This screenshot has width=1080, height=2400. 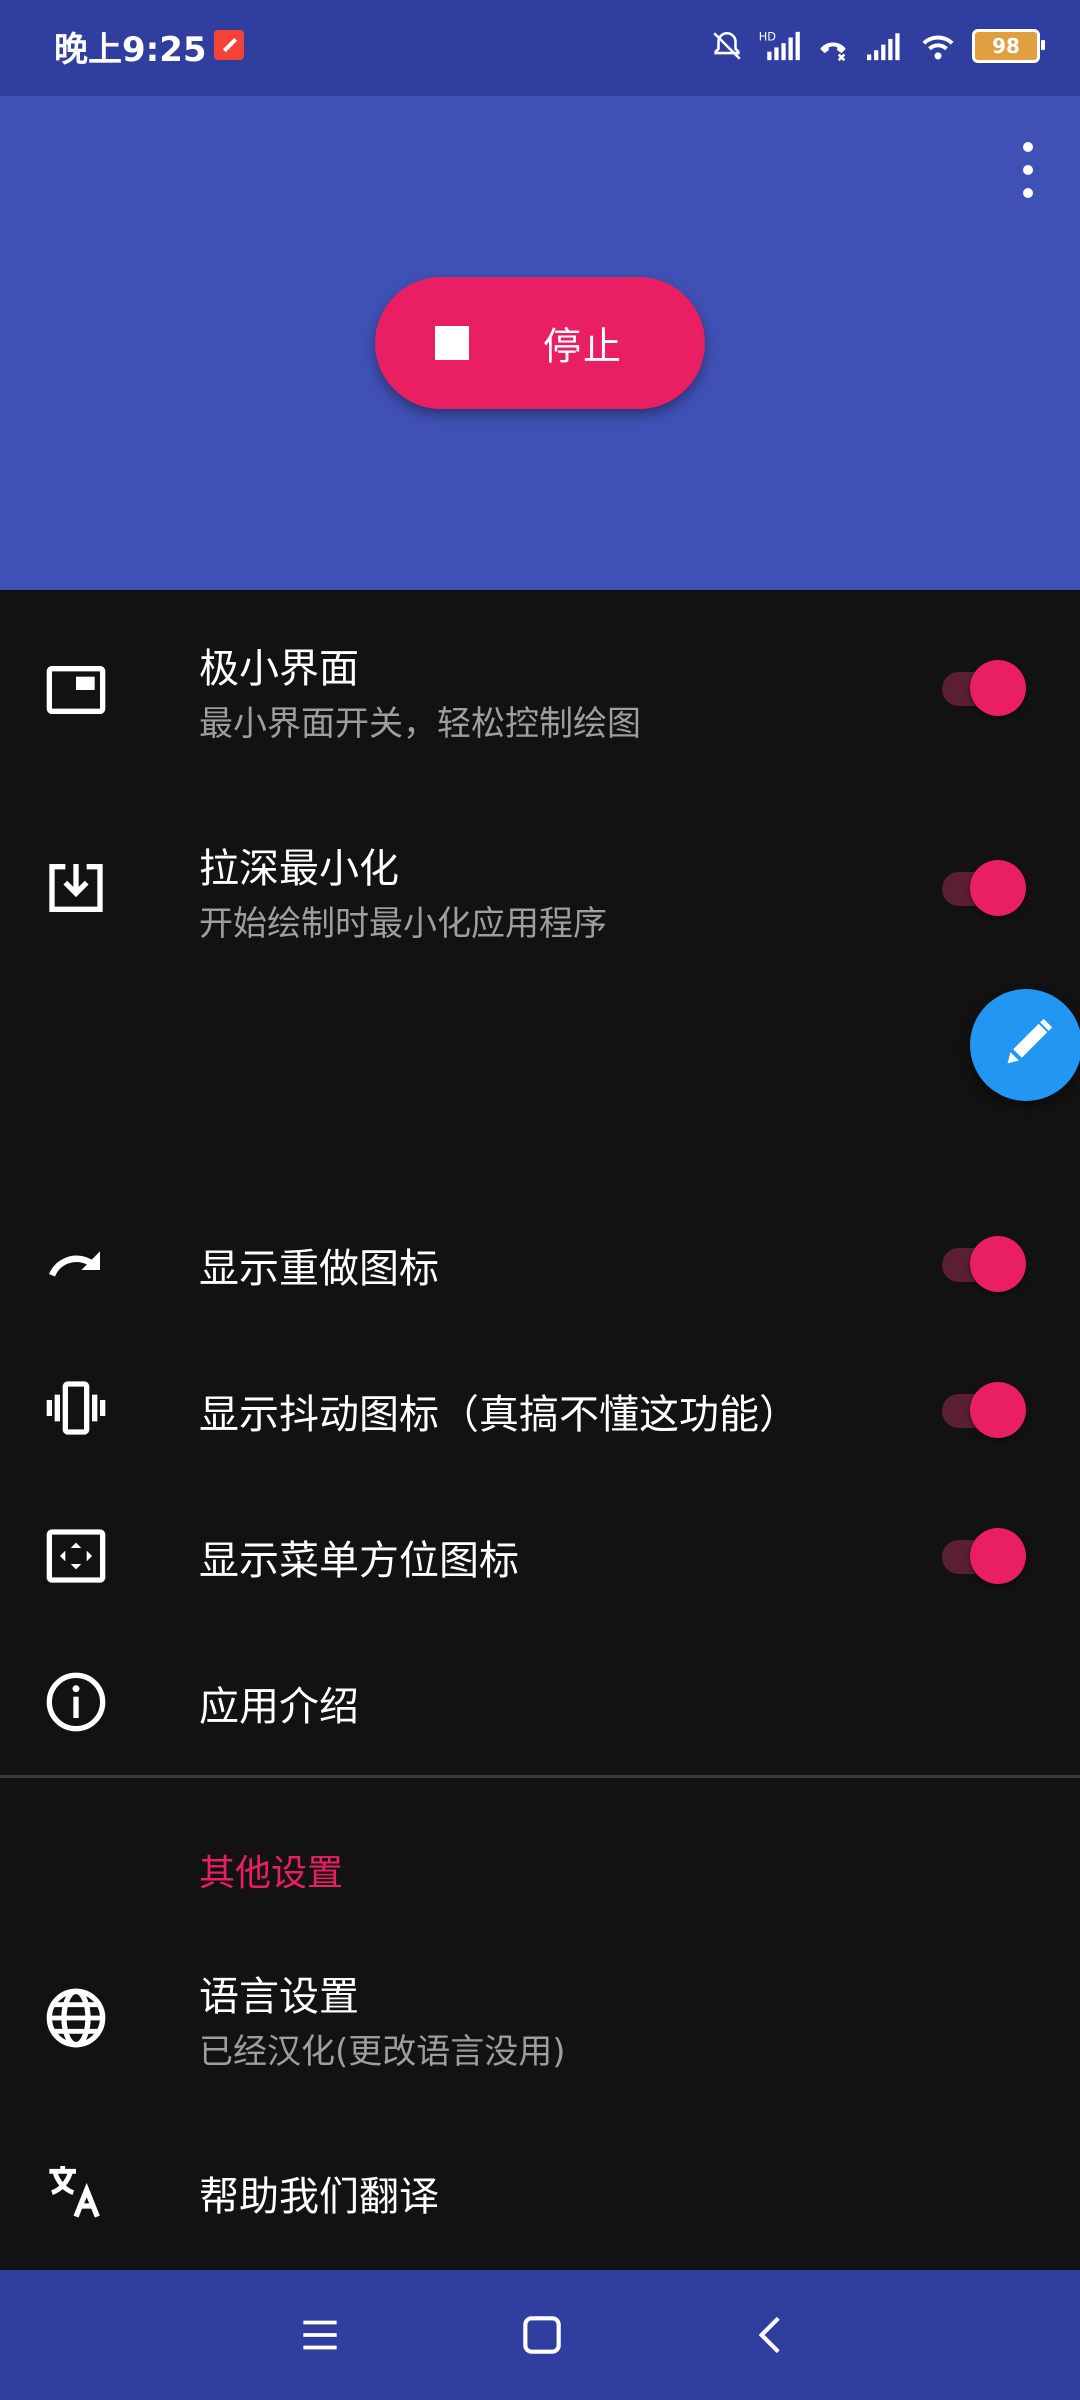 What do you see at coordinates (319, 1269) in the screenshot?
I see `setting-title: 显示重做图标` at bounding box center [319, 1269].